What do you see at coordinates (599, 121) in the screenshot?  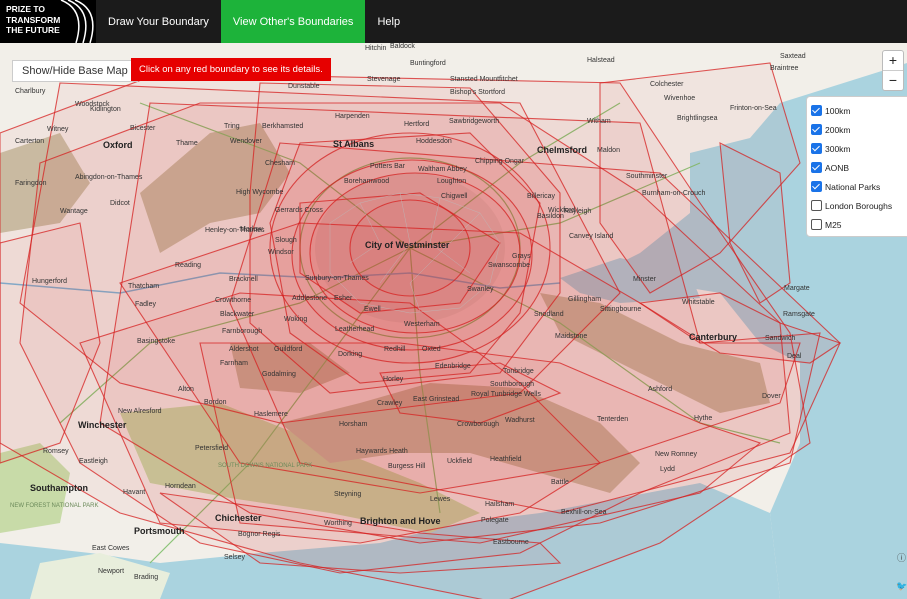 I see `place-label: Witham` at bounding box center [599, 121].